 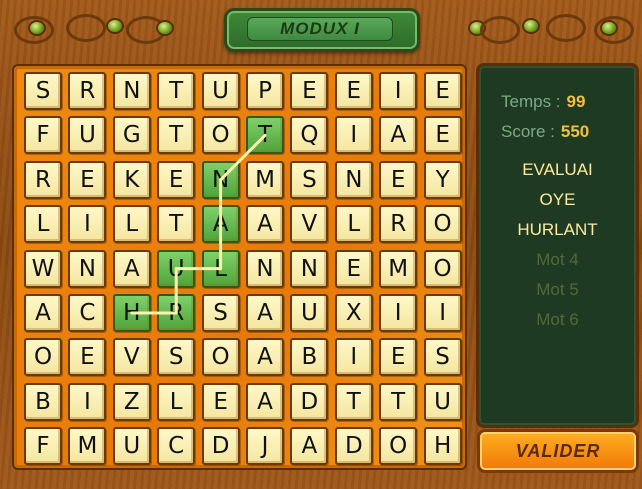 What do you see at coordinates (558, 451) in the screenshot?
I see `validate-button: VALIDER` at bounding box center [558, 451].